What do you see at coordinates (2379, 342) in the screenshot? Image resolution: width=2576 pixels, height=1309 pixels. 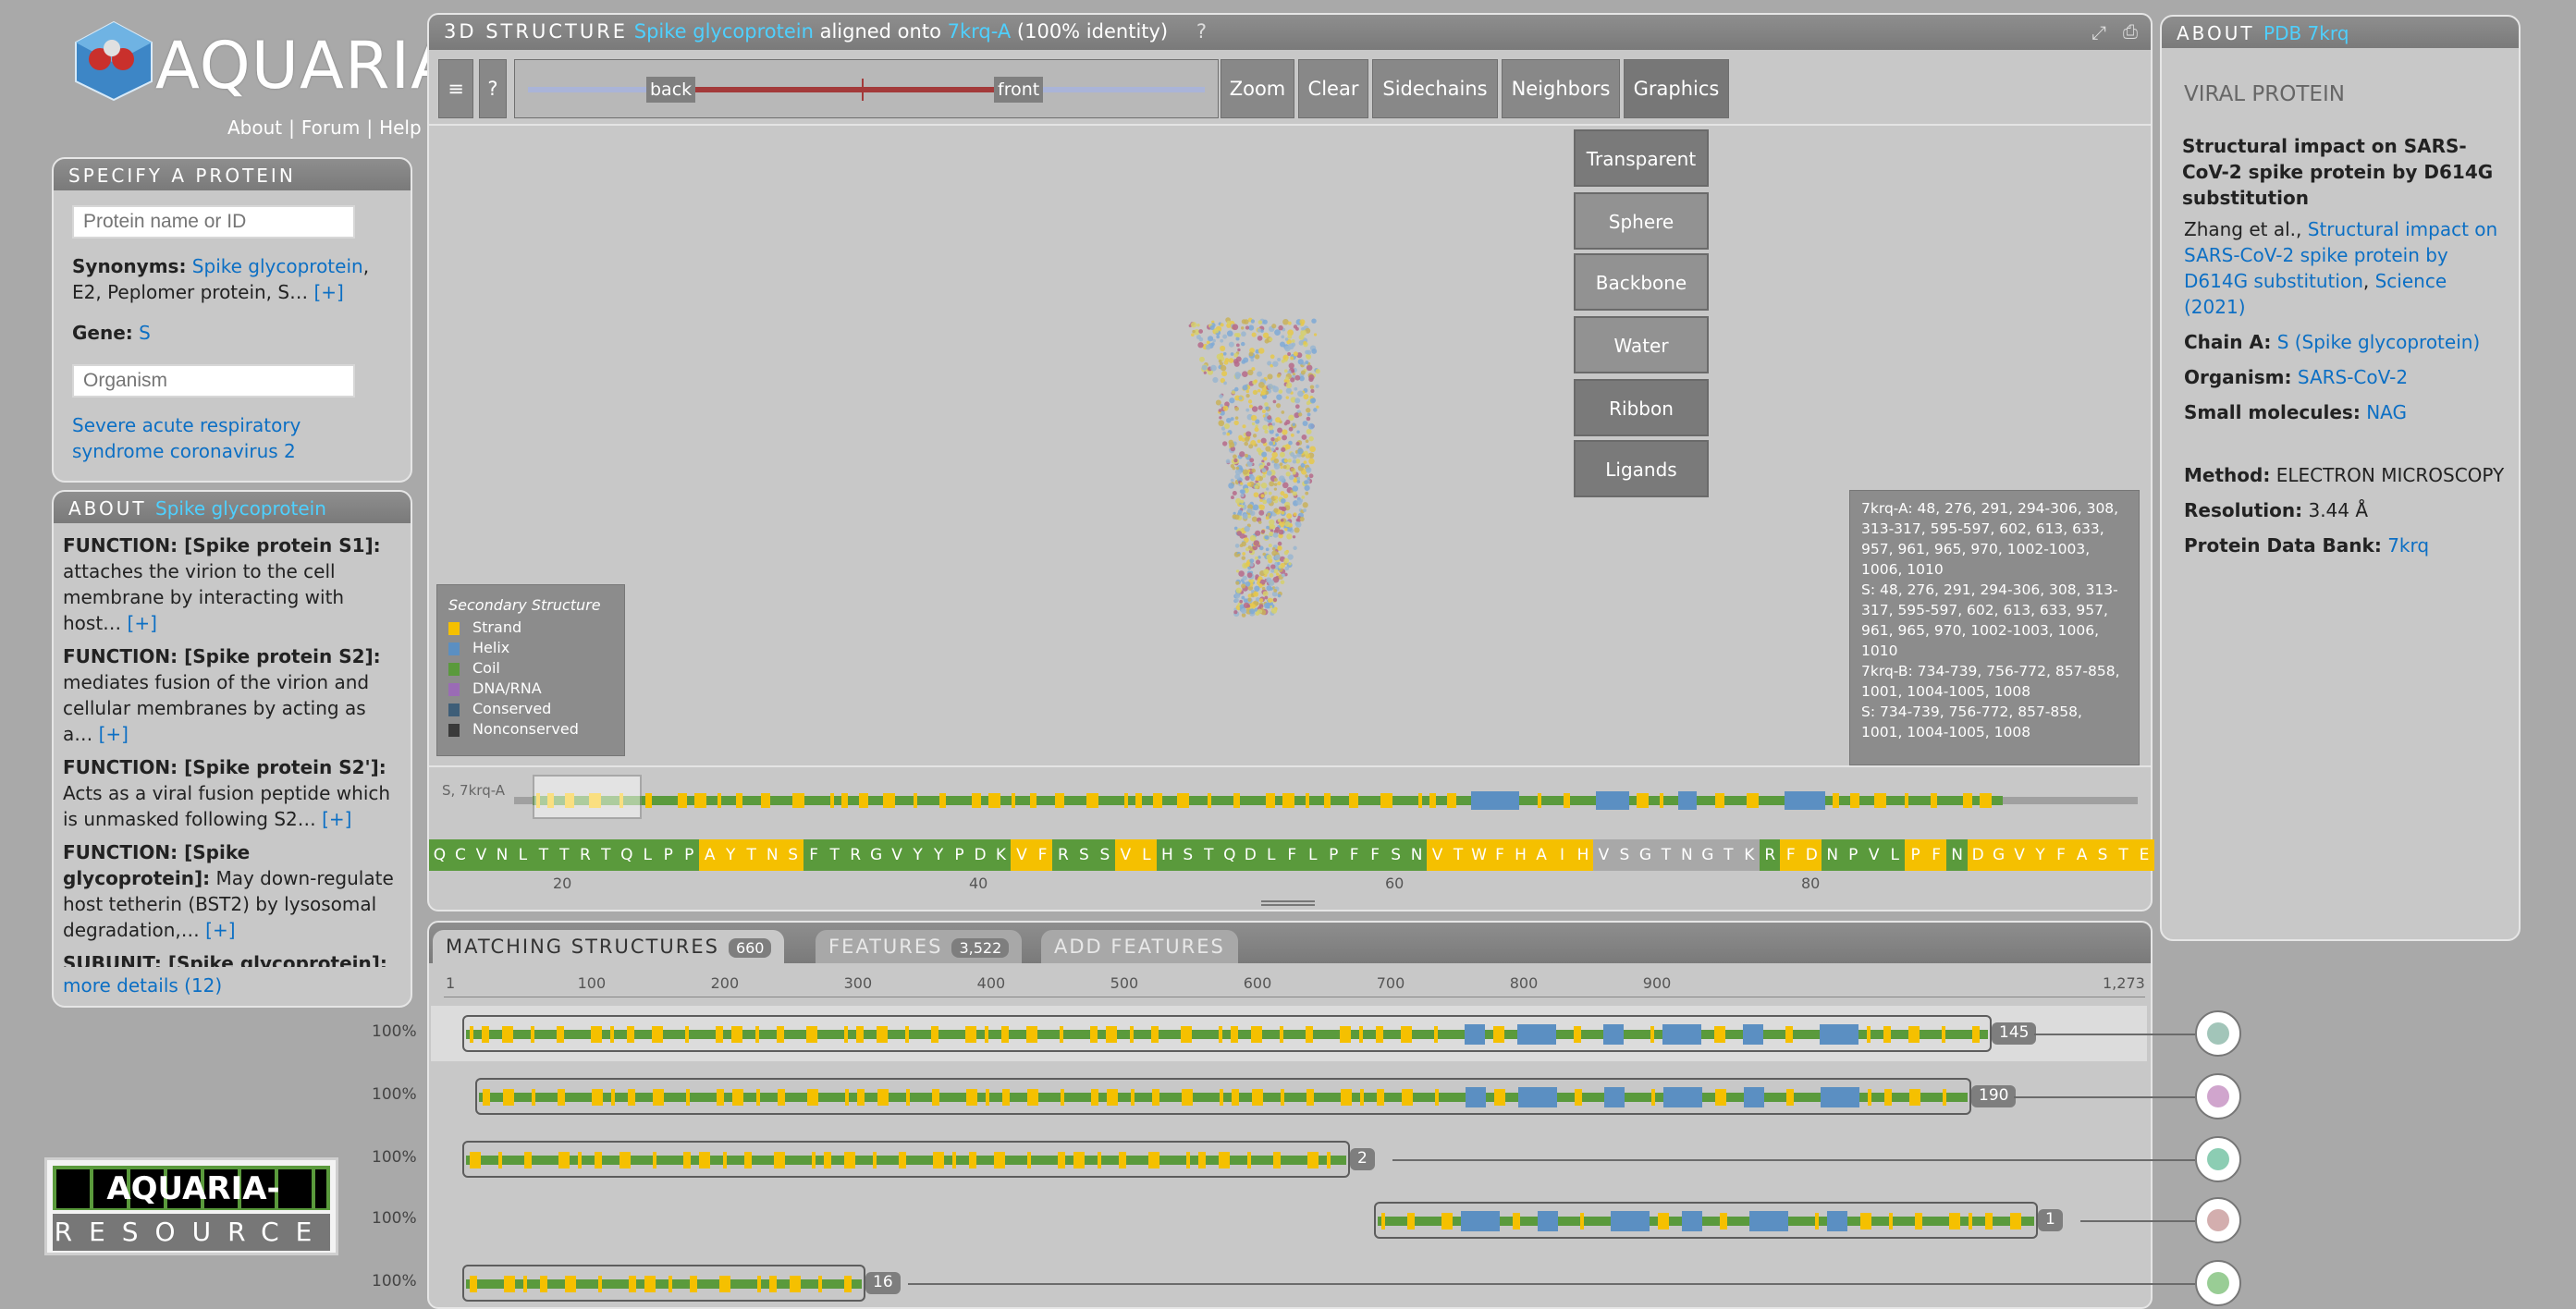 I see `chain-link: S (Spike glycoprotein)` at bounding box center [2379, 342].